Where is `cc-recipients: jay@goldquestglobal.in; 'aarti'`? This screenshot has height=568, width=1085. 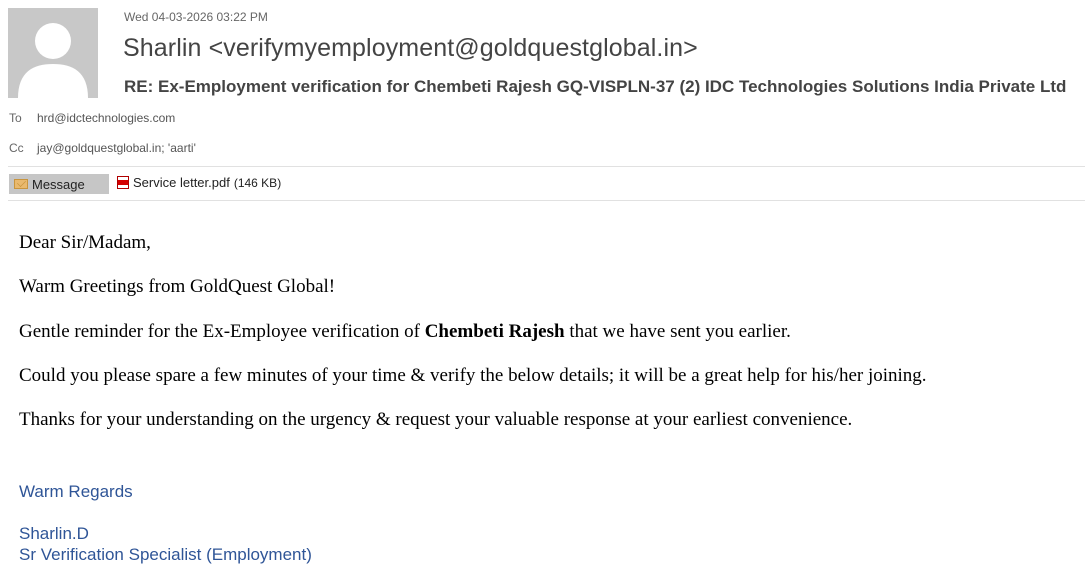 cc-recipients: jay@goldquestglobal.in; 'aarti' is located at coordinates (116, 148).